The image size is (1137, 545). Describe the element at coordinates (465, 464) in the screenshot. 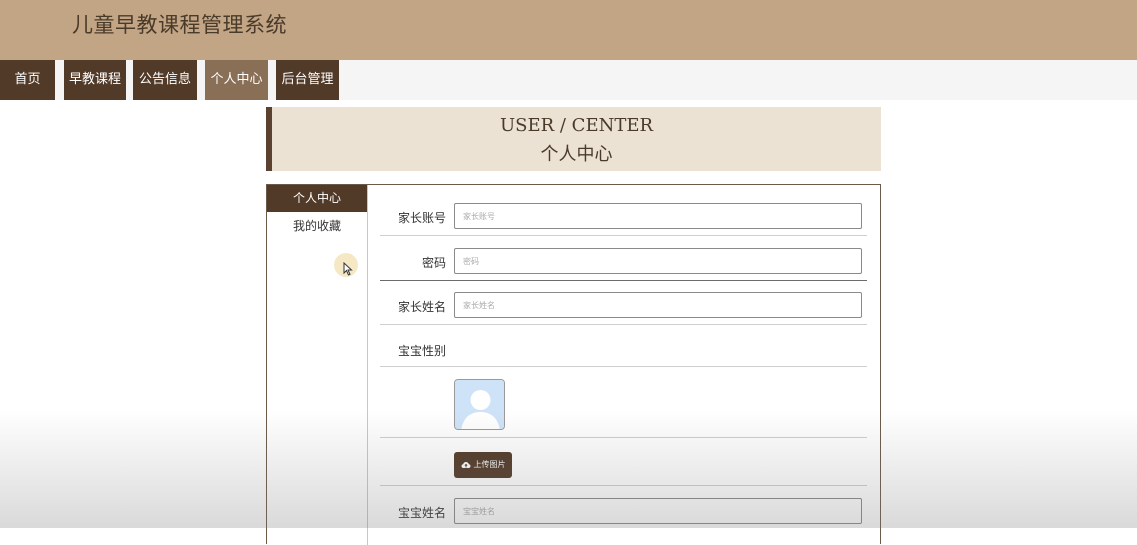

I see `cloud-upload-icon` at that location.